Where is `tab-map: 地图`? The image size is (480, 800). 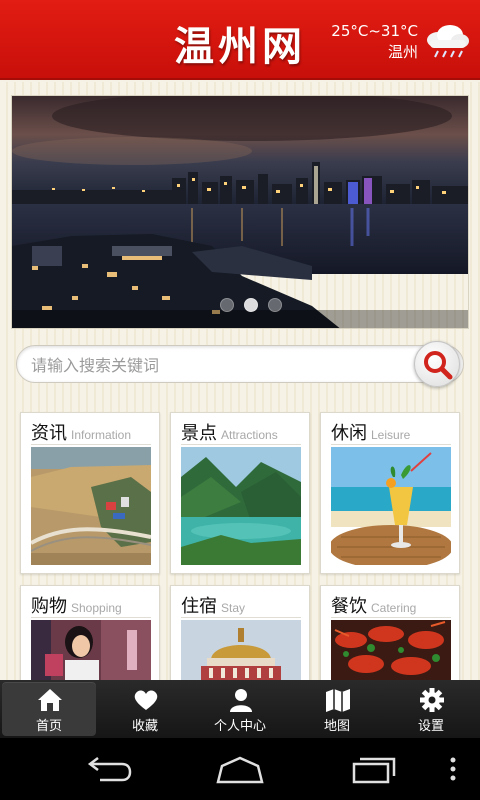
tab-map: 地图 is located at coordinates (337, 709).